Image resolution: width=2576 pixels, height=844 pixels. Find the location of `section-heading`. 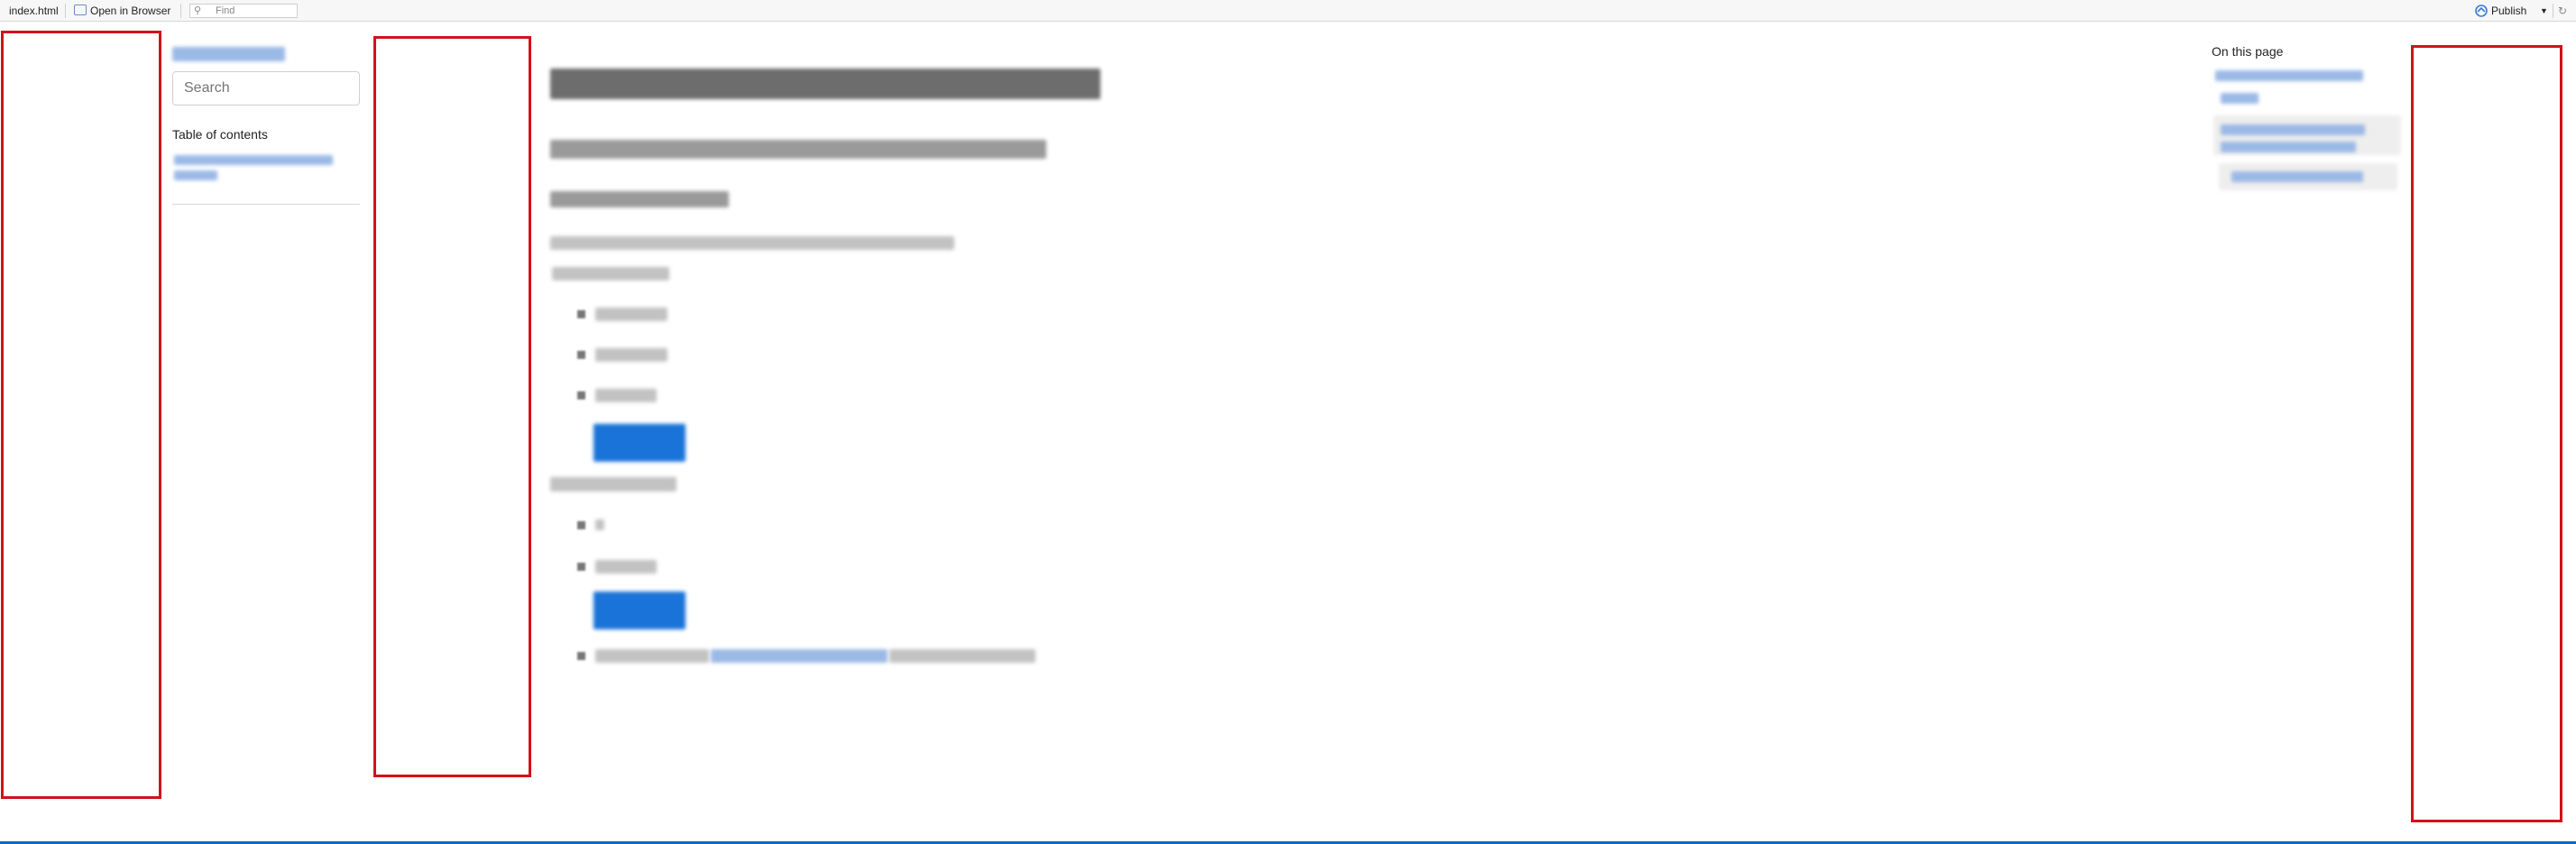

section-heading is located at coordinates (798, 149).